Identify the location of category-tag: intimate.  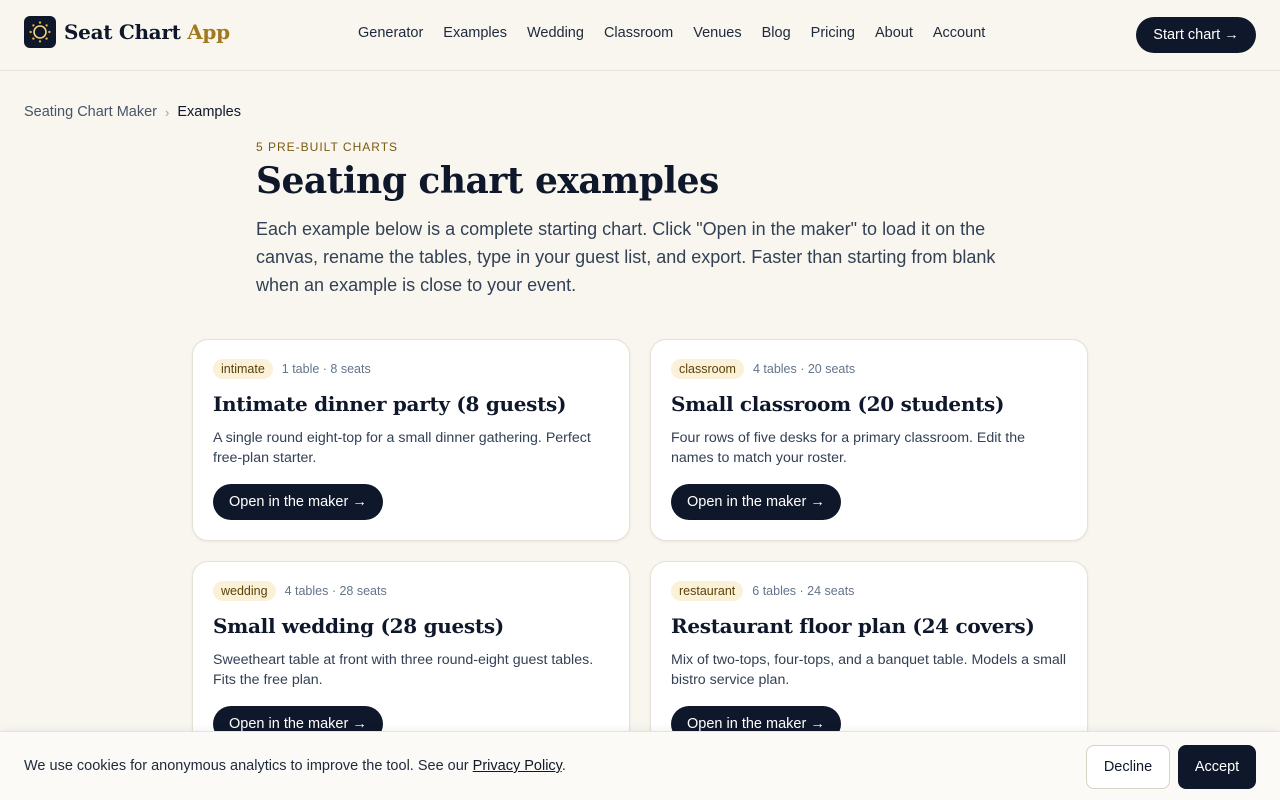
(243, 369).